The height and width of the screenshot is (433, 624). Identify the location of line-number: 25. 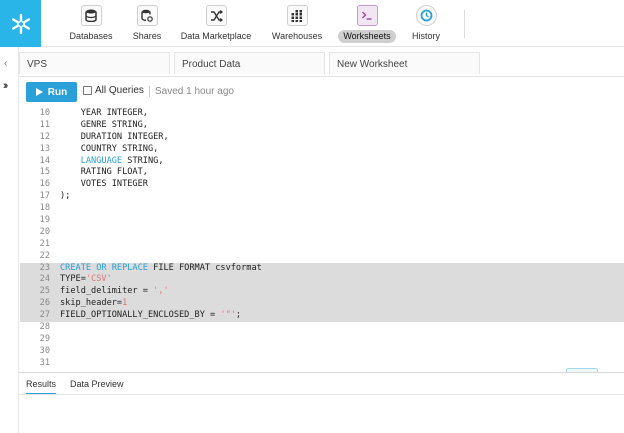
(44, 291).